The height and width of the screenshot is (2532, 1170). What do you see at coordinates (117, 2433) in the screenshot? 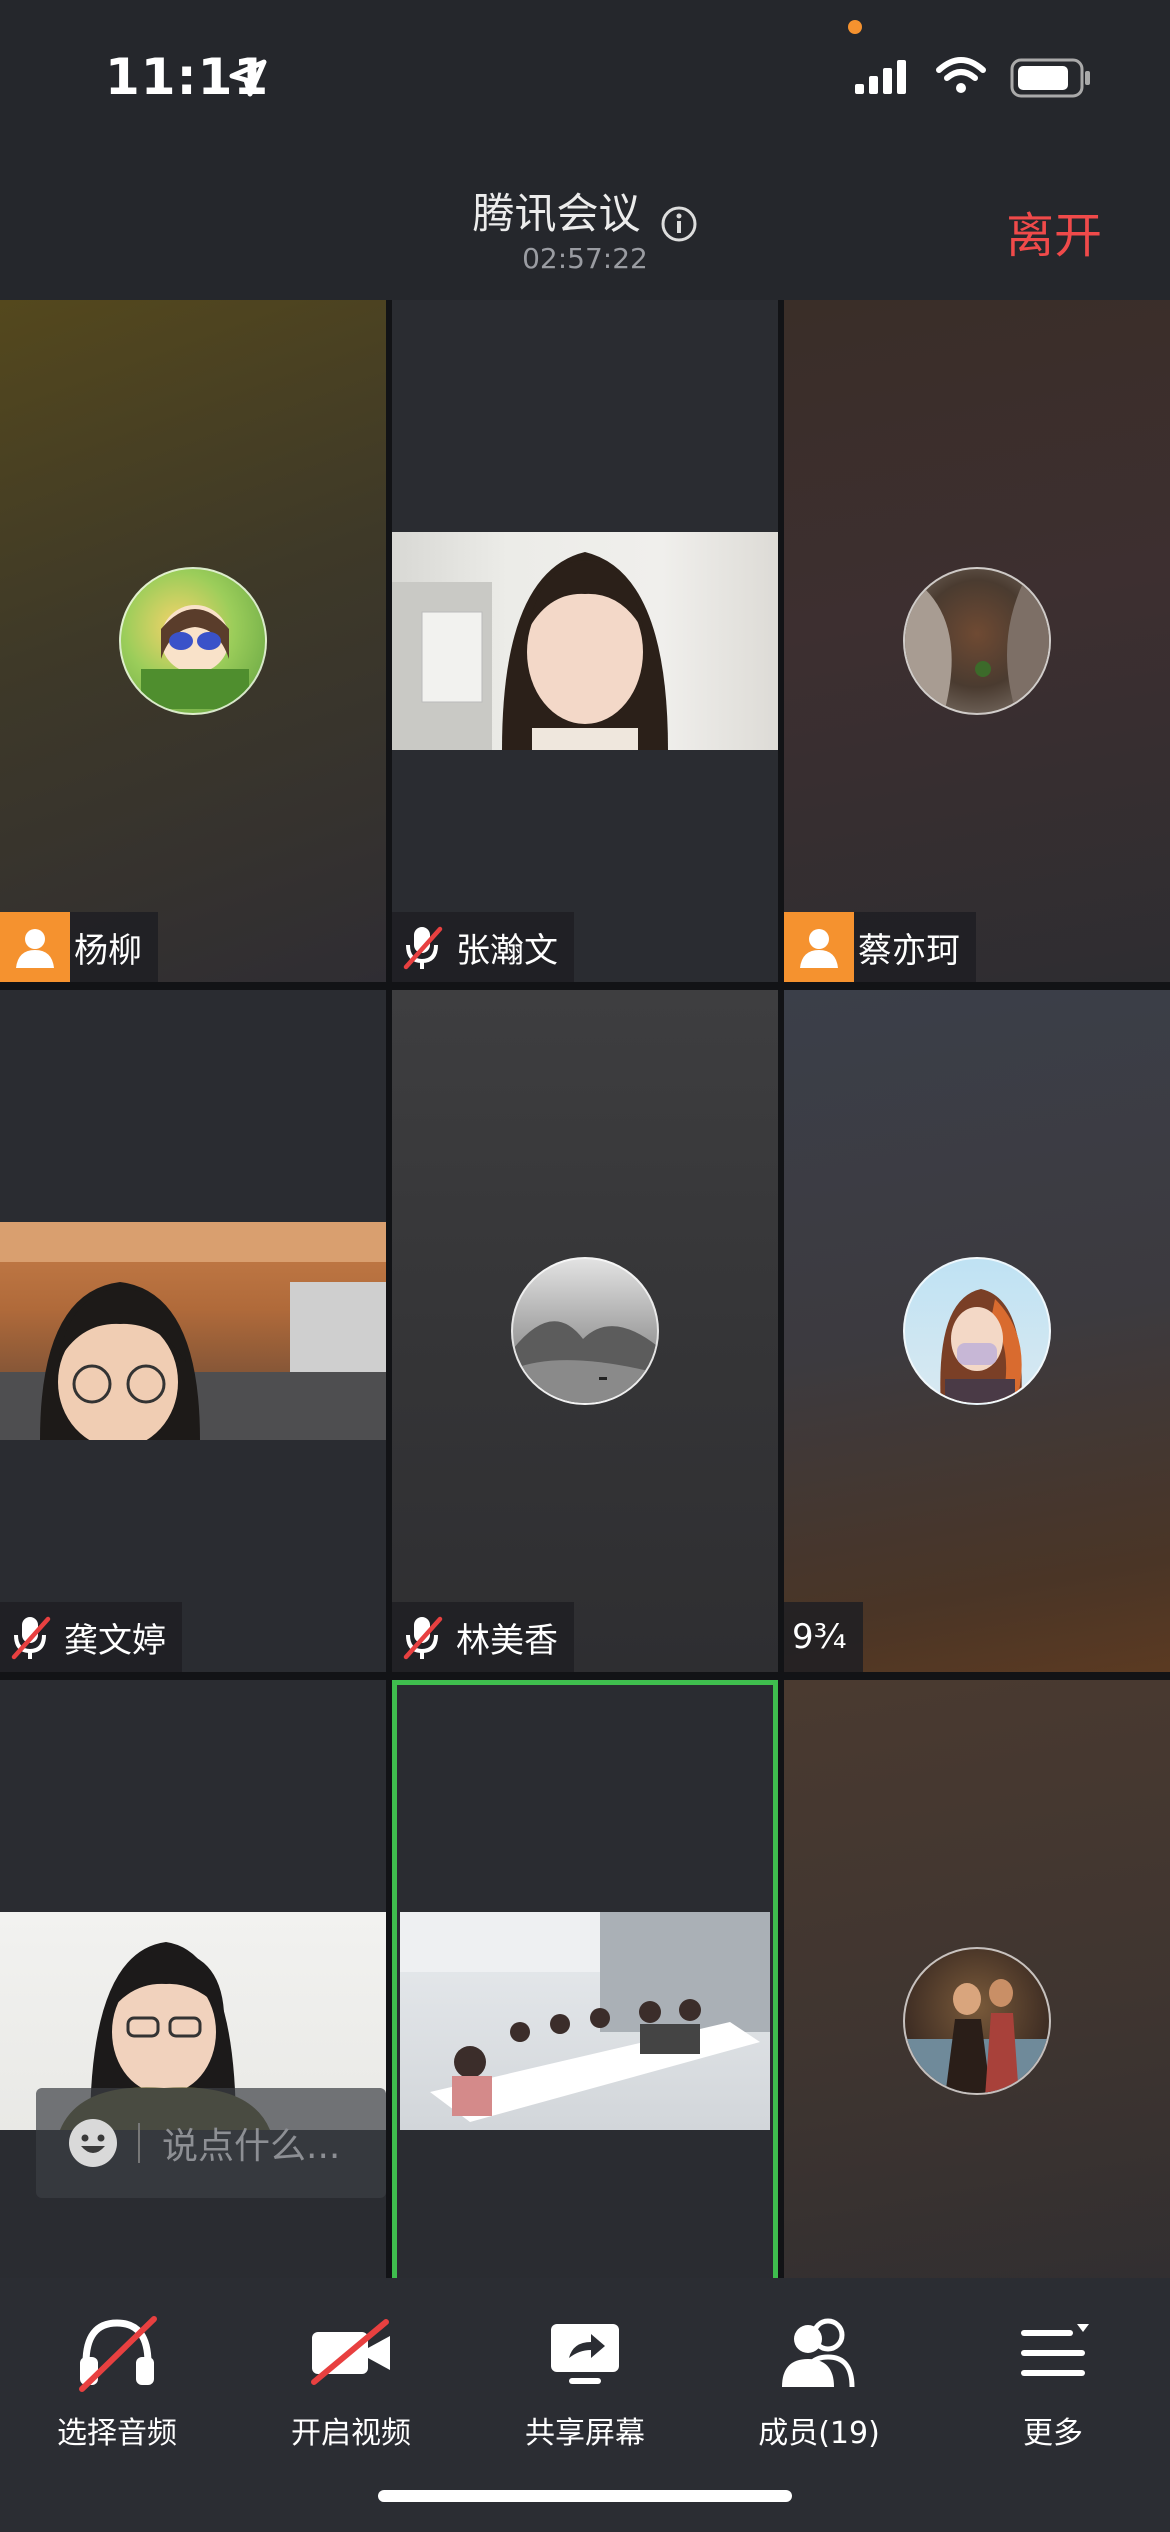
I see `select-audio-label: 选择音频` at bounding box center [117, 2433].